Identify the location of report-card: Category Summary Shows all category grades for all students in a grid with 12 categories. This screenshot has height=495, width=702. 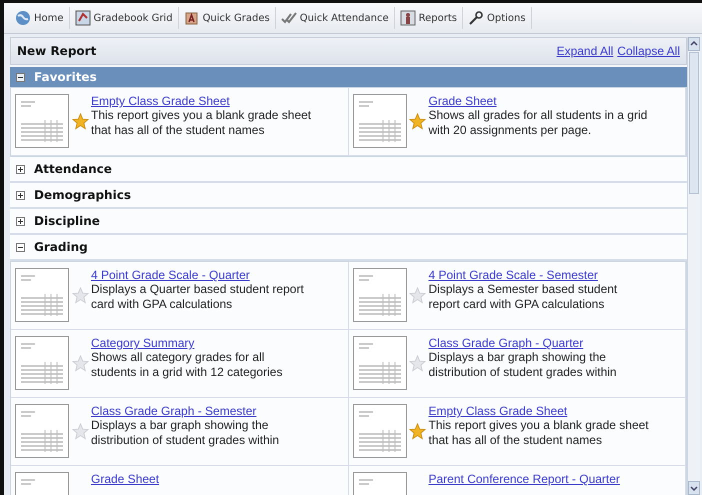
(179, 364).